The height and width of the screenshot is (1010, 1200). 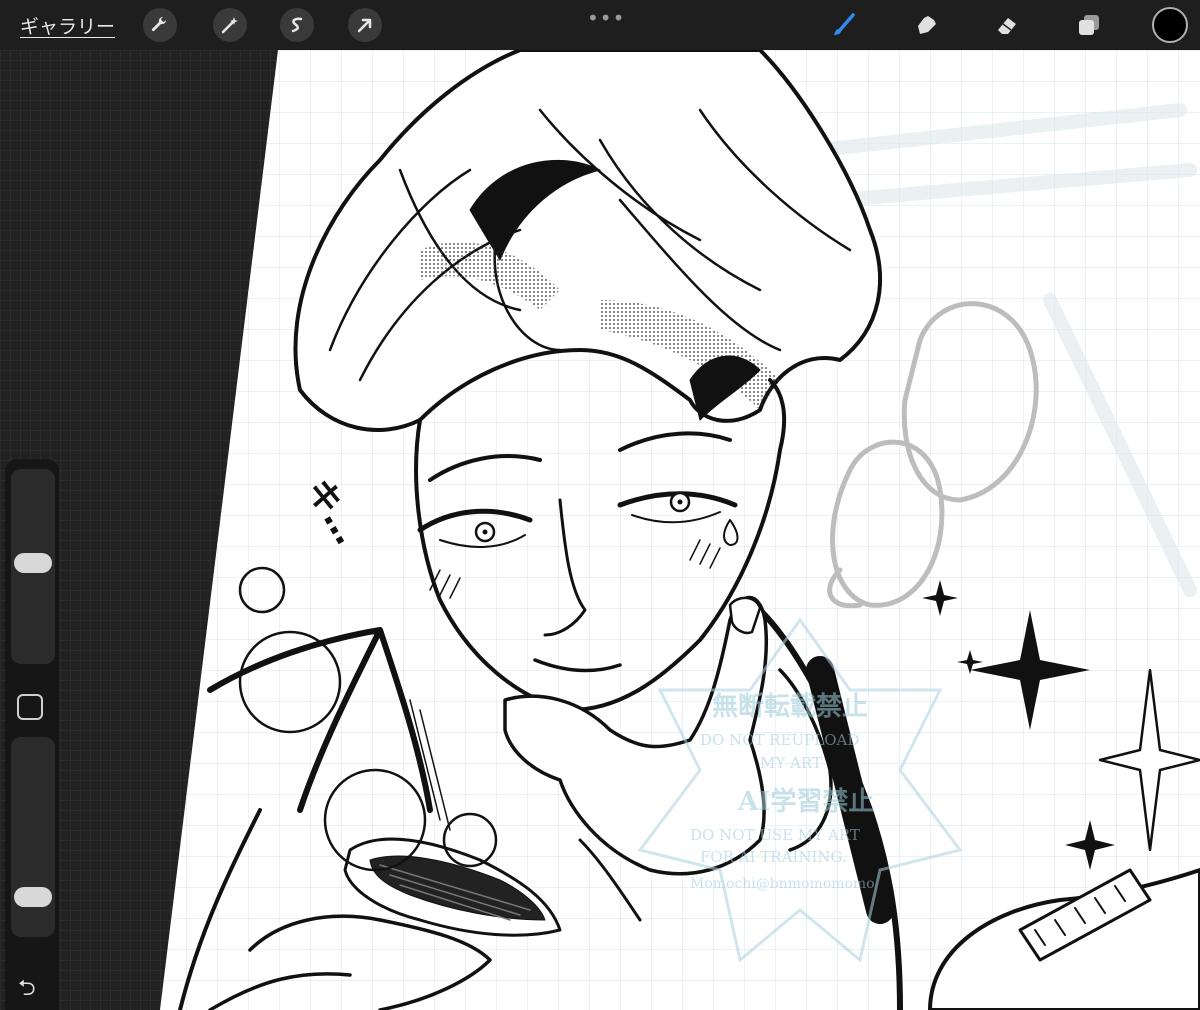 What do you see at coordinates (27, 990) in the screenshot?
I see `undo-icon: ⮌` at bounding box center [27, 990].